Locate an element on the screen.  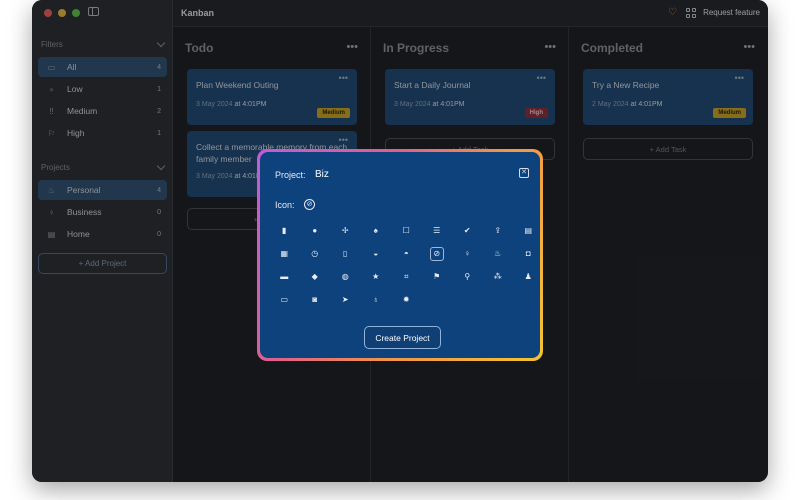
star-icon: ★ is located at coordinates (376, 276).